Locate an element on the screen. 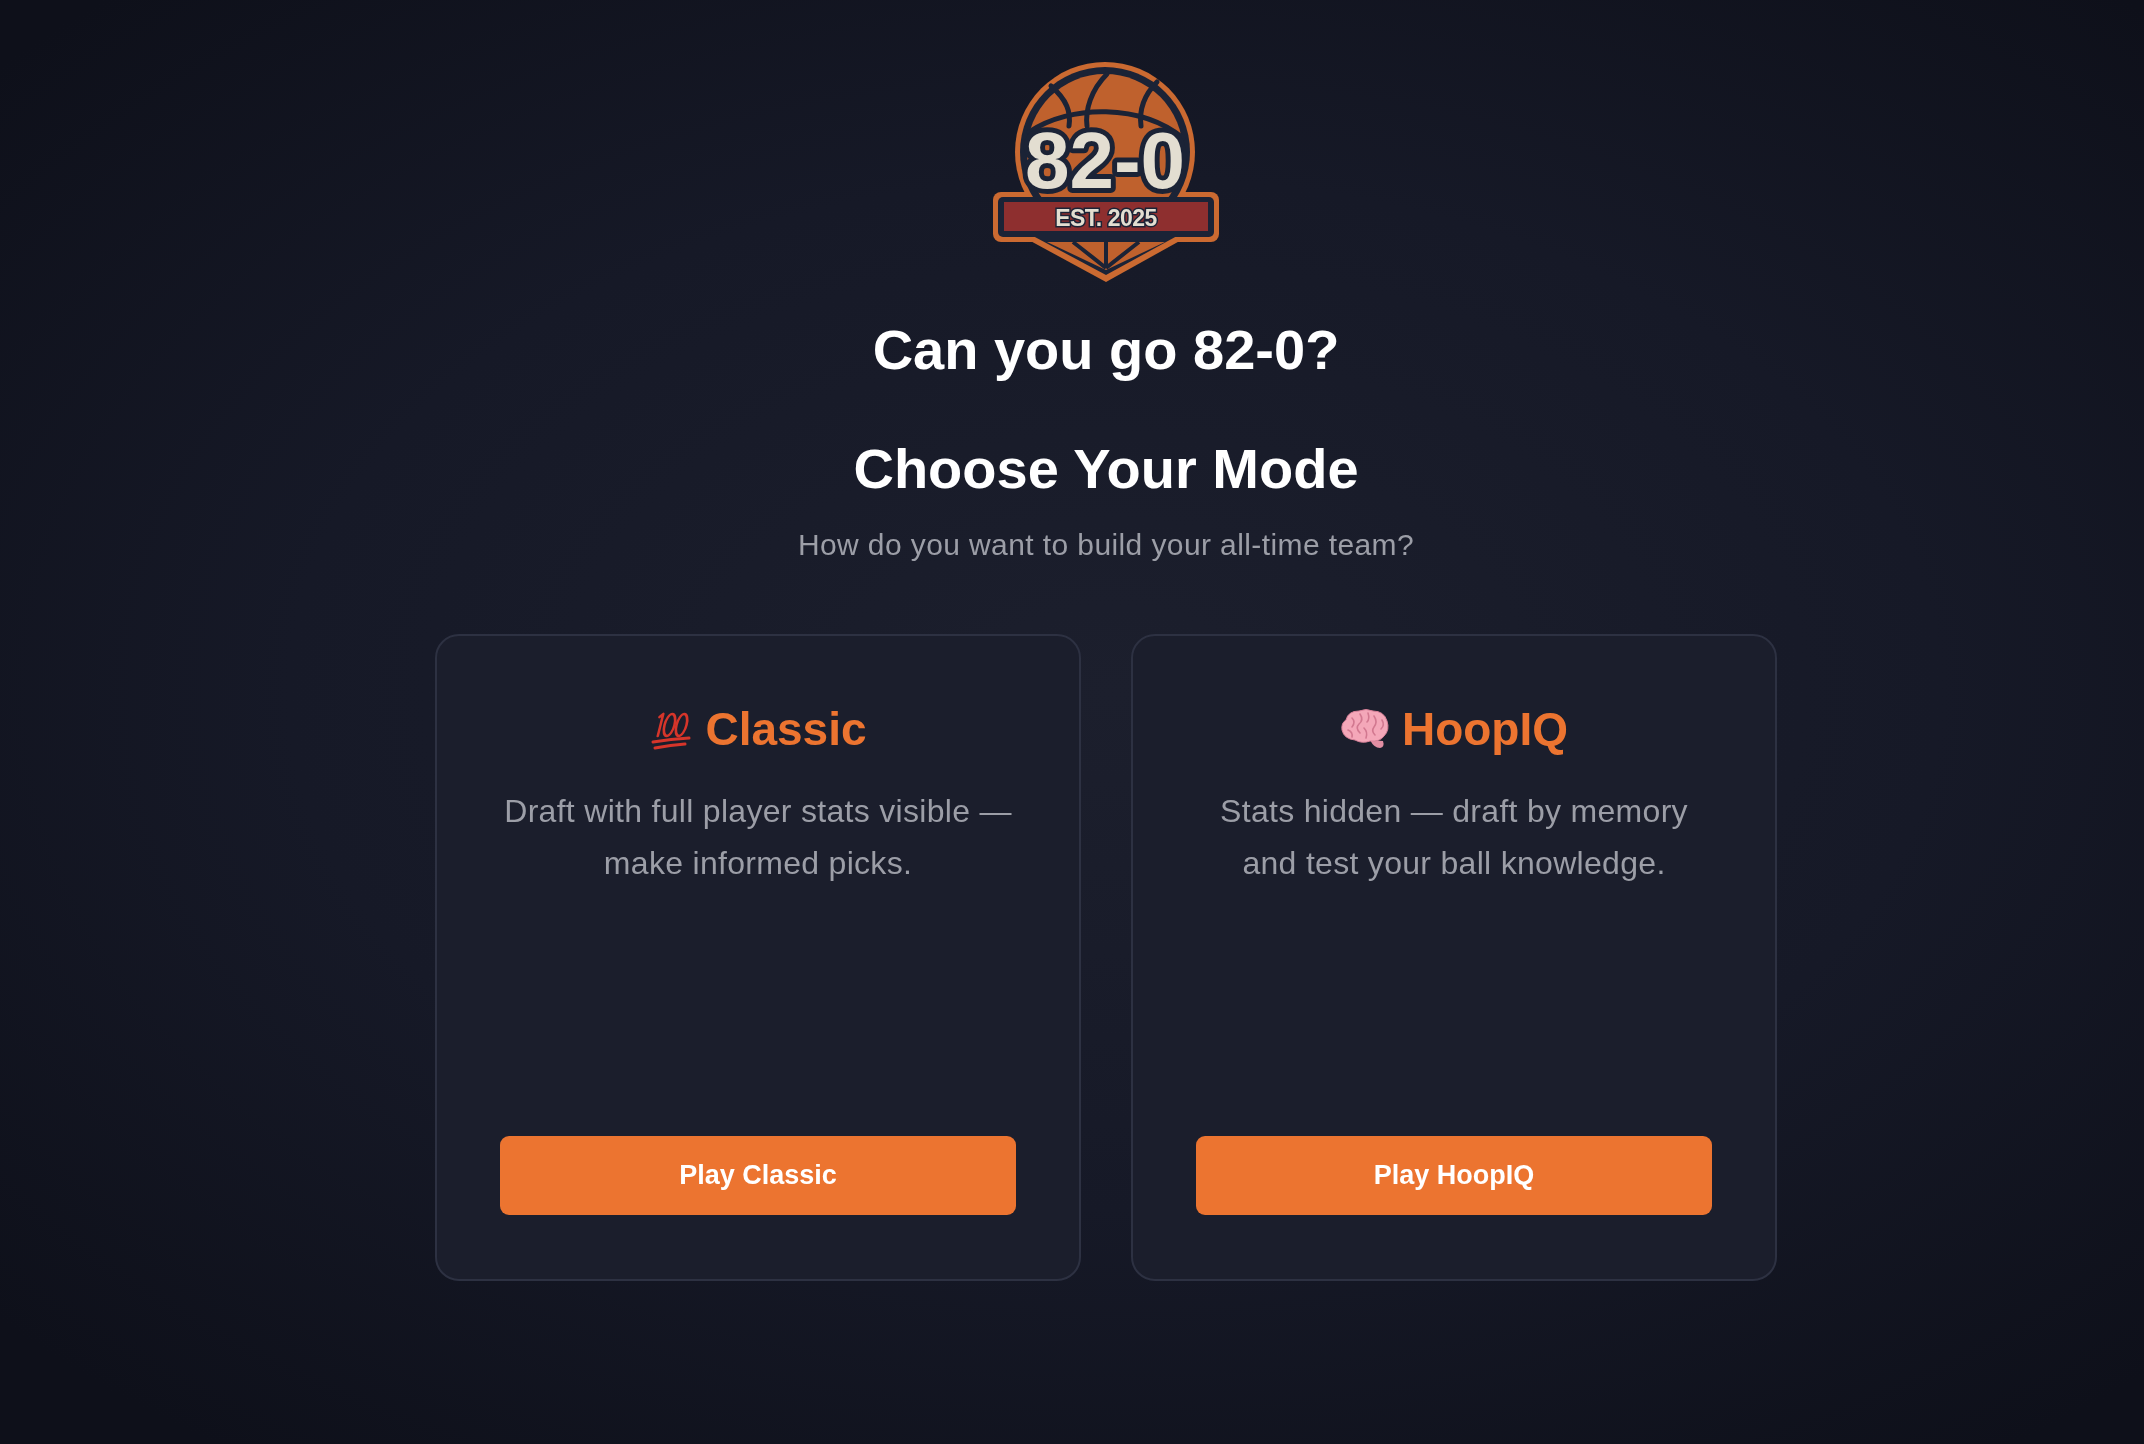 The image size is (2144, 1444). headline: Can you go 82-0? is located at coordinates (1106, 350).